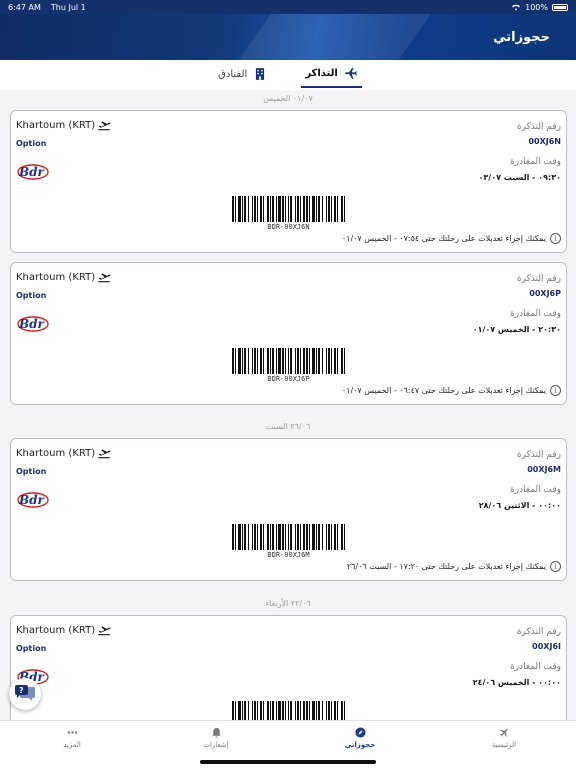 Image resolution: width=576 pixels, height=768 pixels. What do you see at coordinates (516, 682) in the screenshot?
I see `departure-time: ٠٠:٠٠ - الخميس ٢٤/٠٦` at bounding box center [516, 682].